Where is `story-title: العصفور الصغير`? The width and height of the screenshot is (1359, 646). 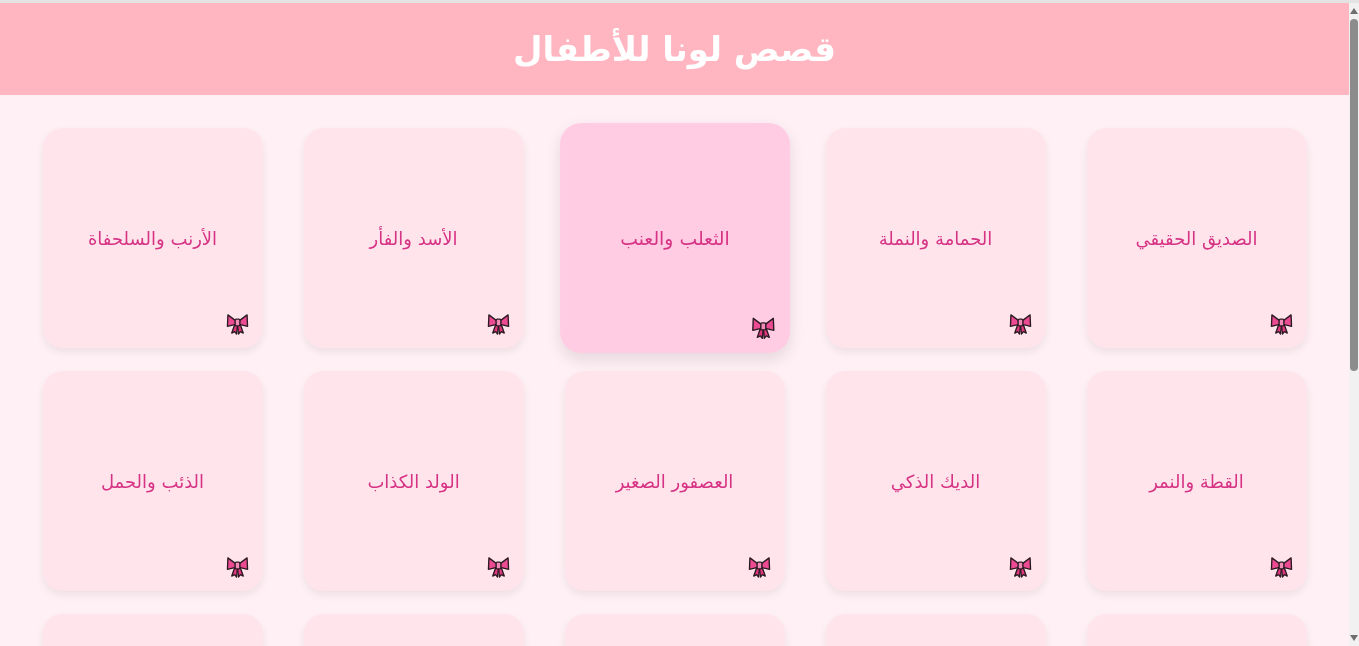
story-title: العصفور الصغير is located at coordinates (674, 481).